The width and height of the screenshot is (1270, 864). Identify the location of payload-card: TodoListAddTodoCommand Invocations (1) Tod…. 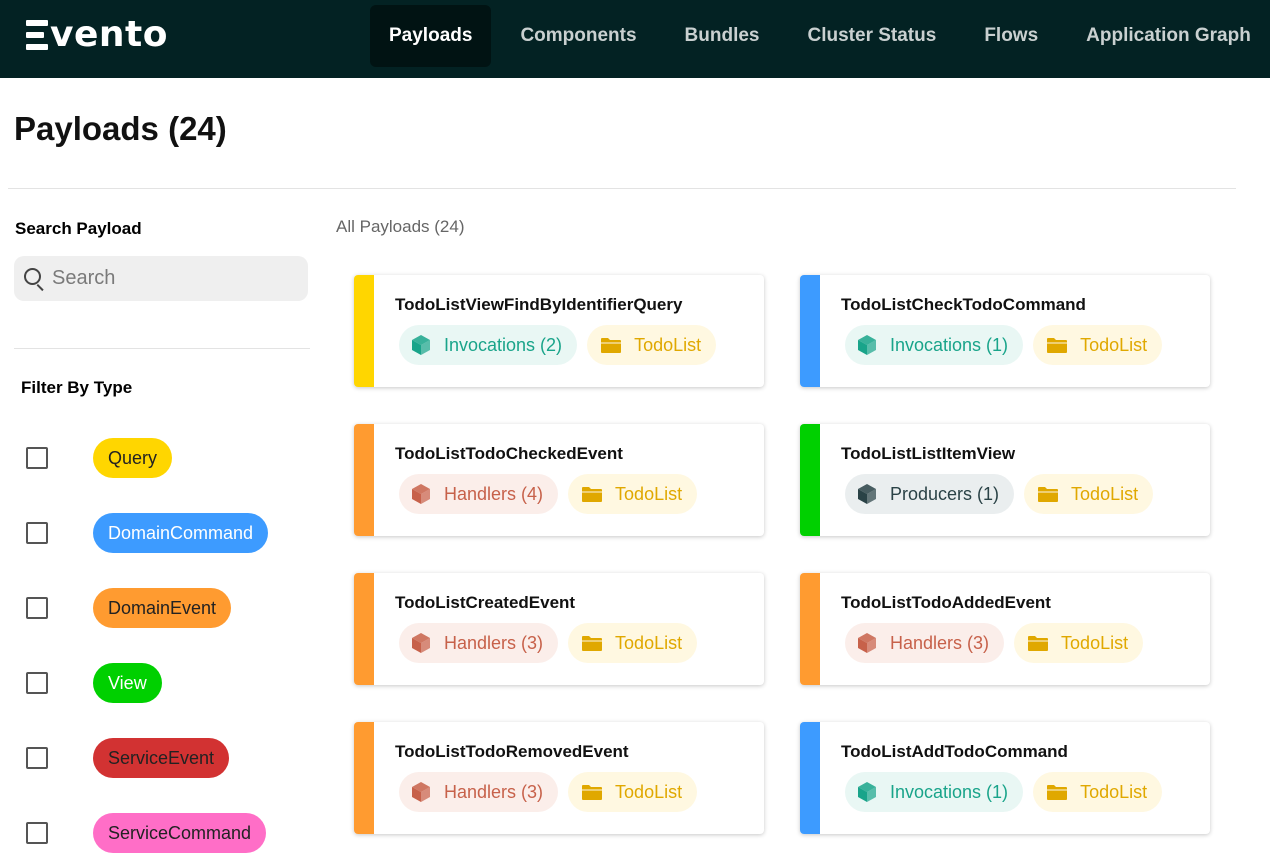
(1005, 778).